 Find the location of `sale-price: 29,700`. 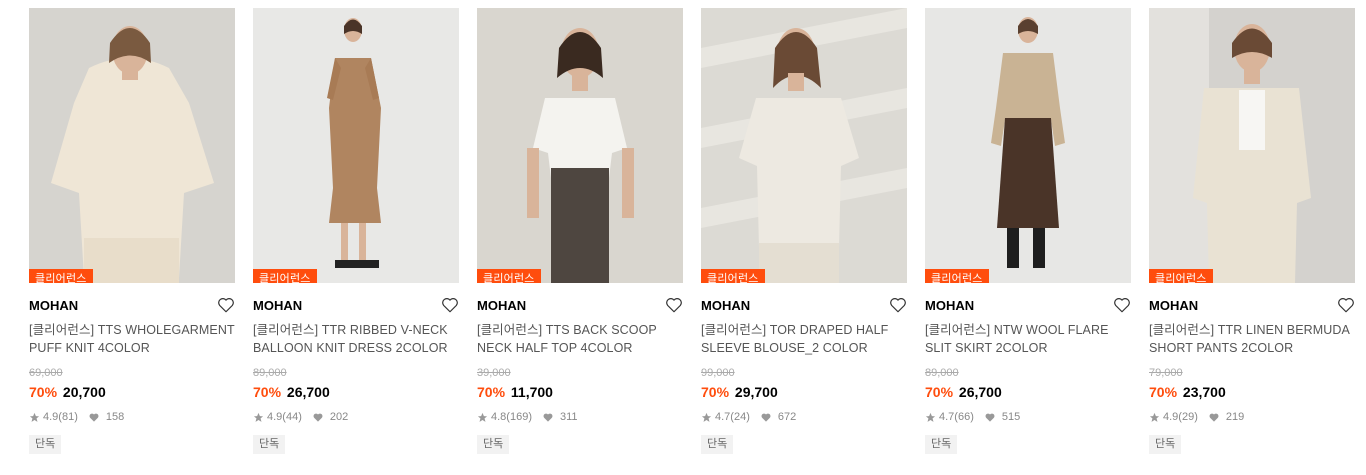

sale-price: 29,700 is located at coordinates (756, 392).